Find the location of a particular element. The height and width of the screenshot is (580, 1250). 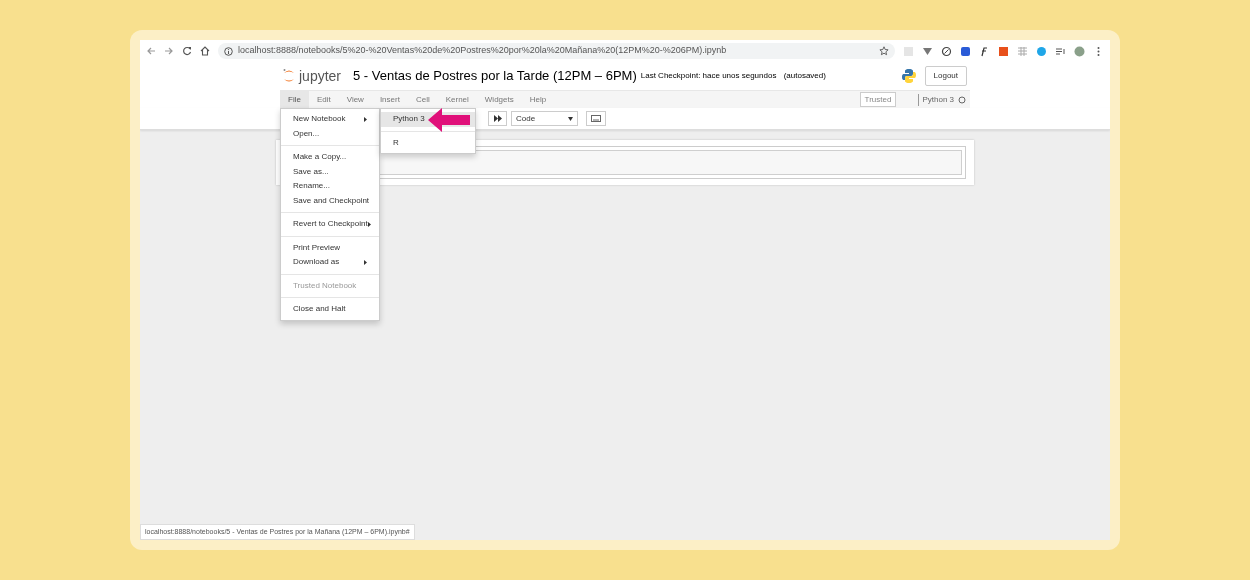

filter-icon is located at coordinates (927, 51).